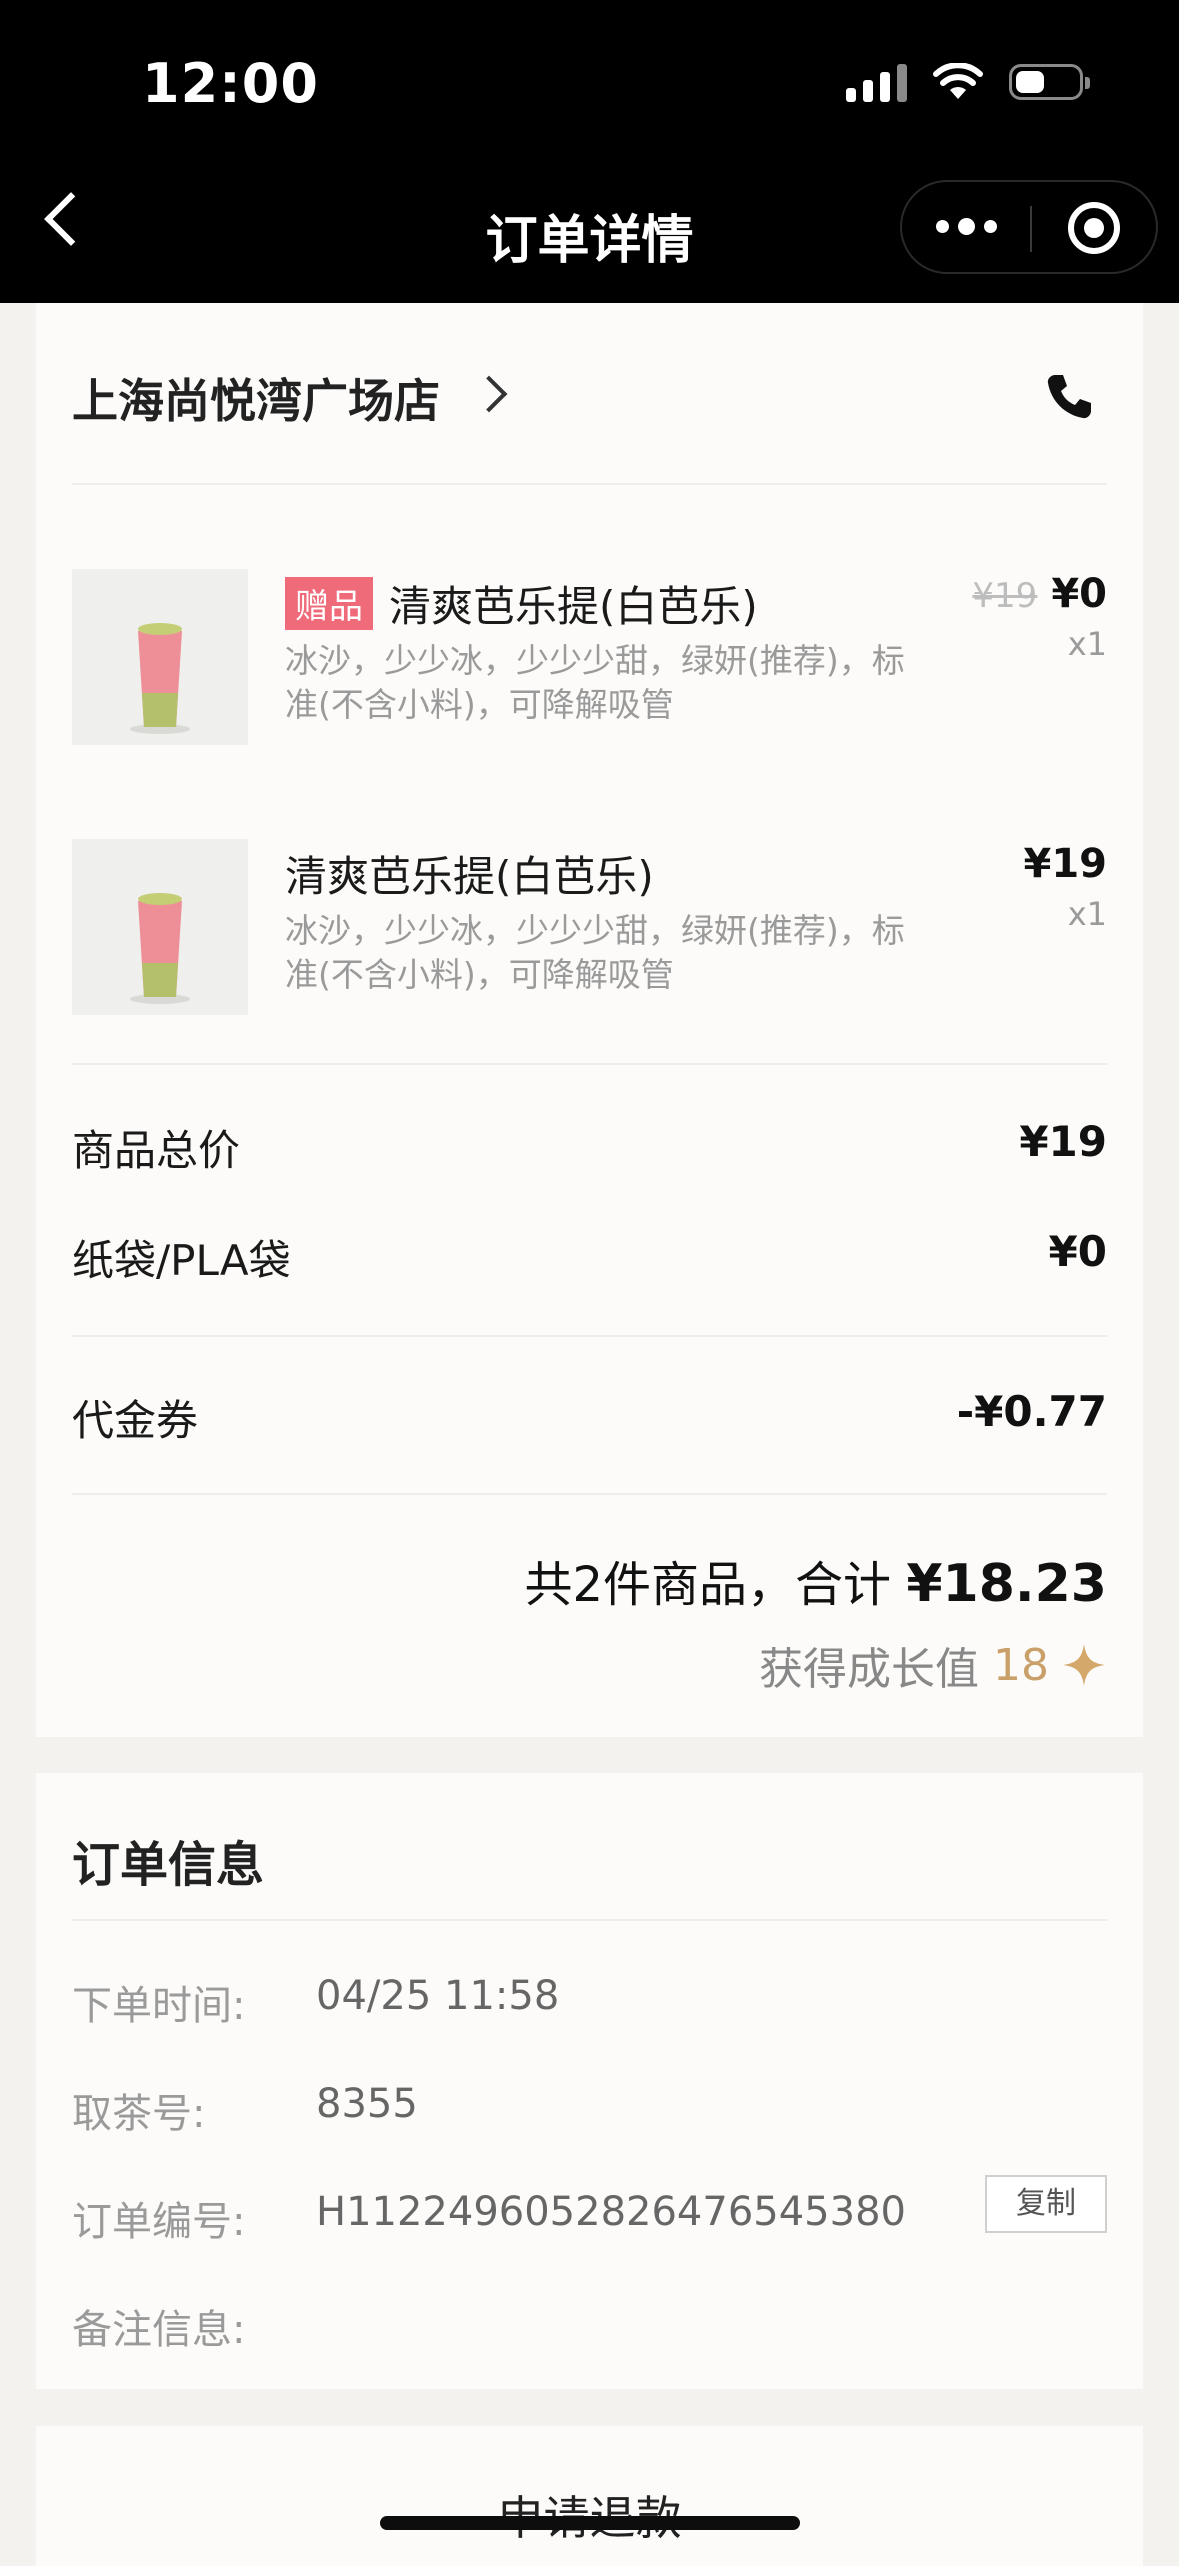 This screenshot has width=1179, height=2566. Describe the element at coordinates (1046, 2204) in the screenshot. I see `copy-button: 复制` at that location.